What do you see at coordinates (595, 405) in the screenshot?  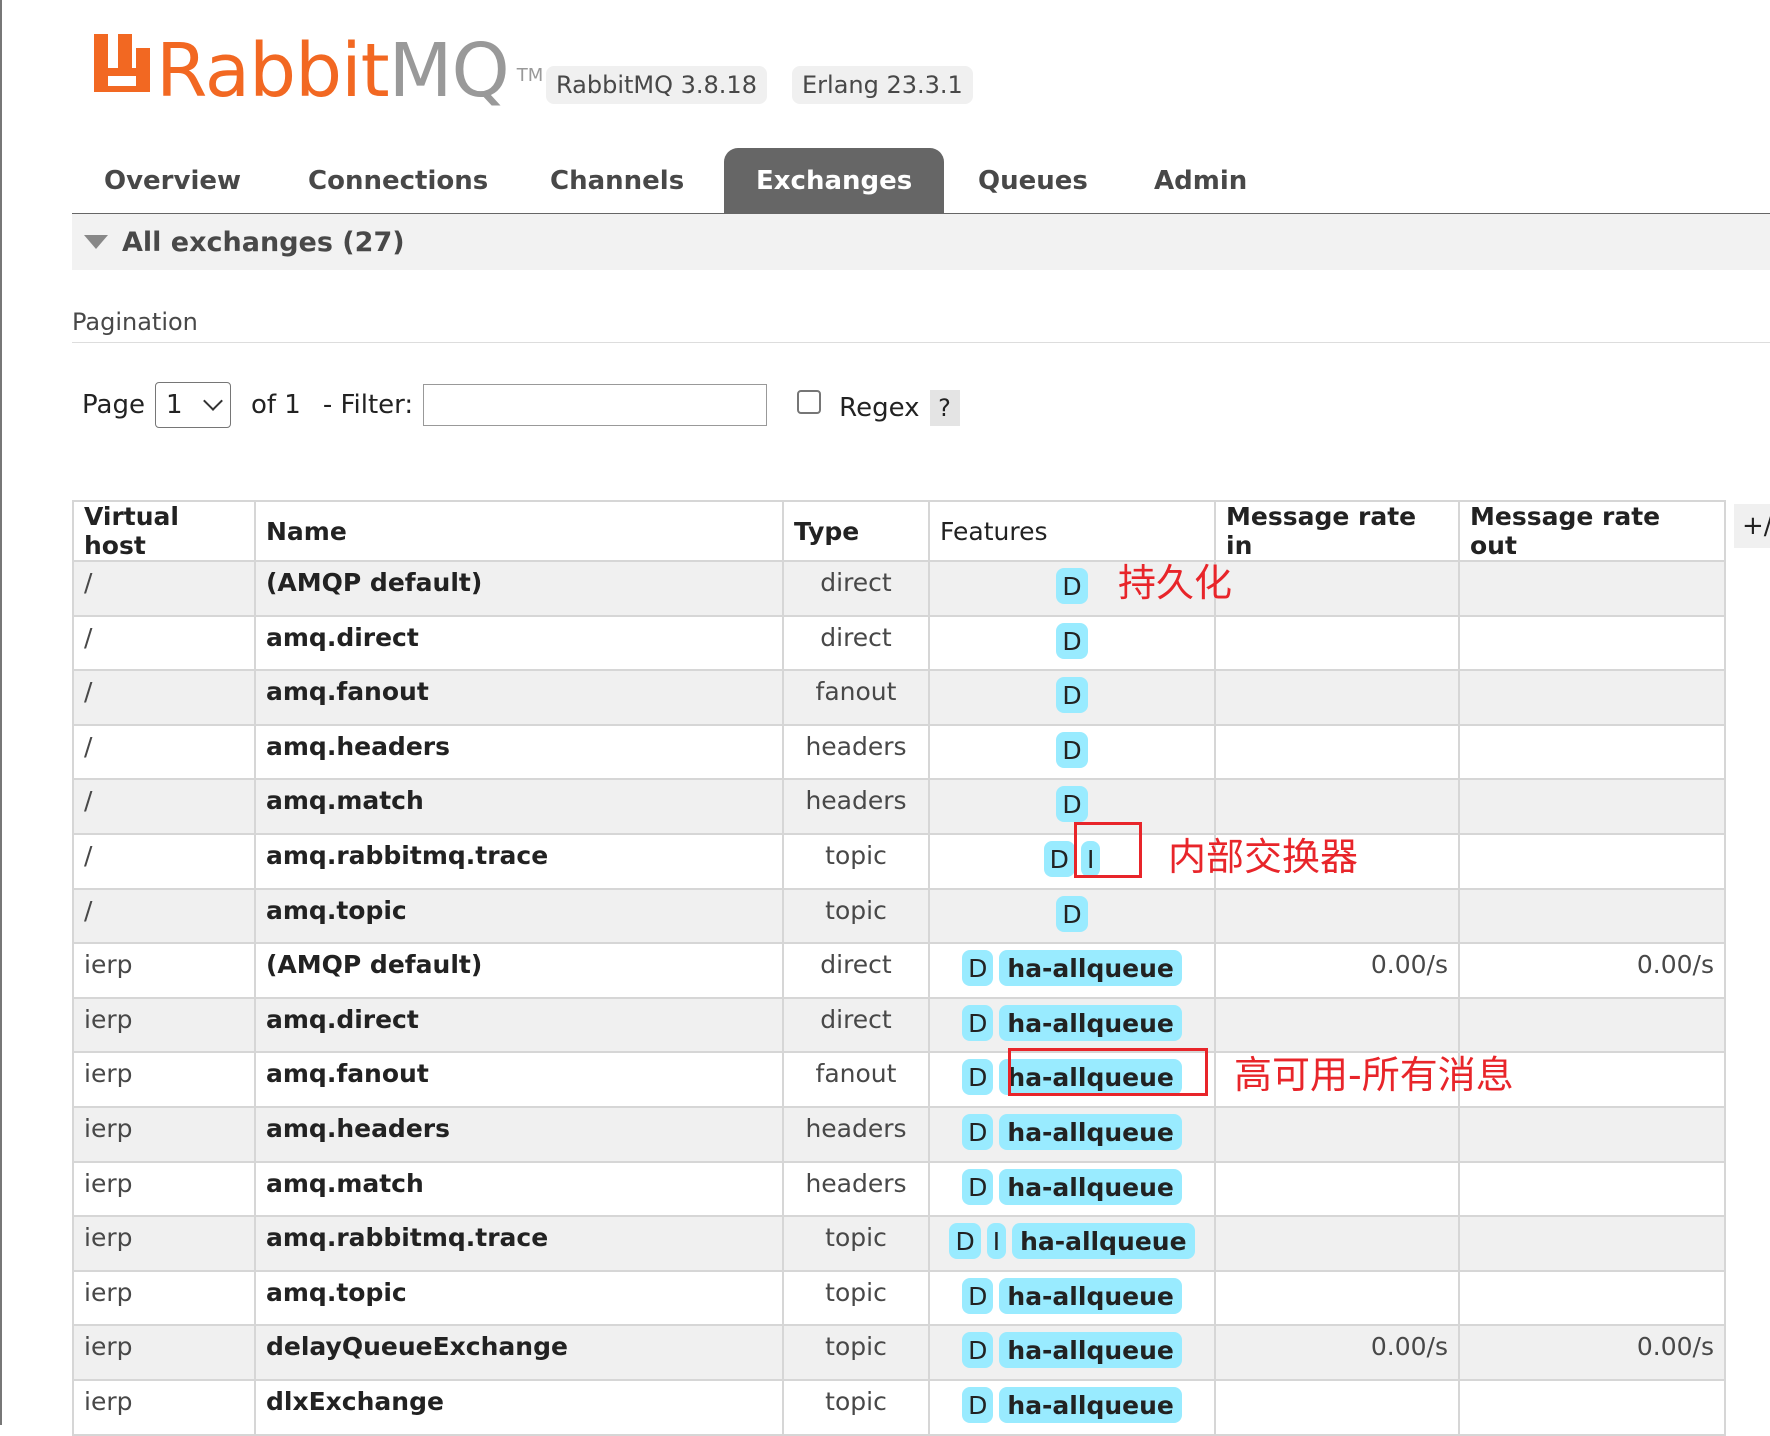 I see `filter-input` at bounding box center [595, 405].